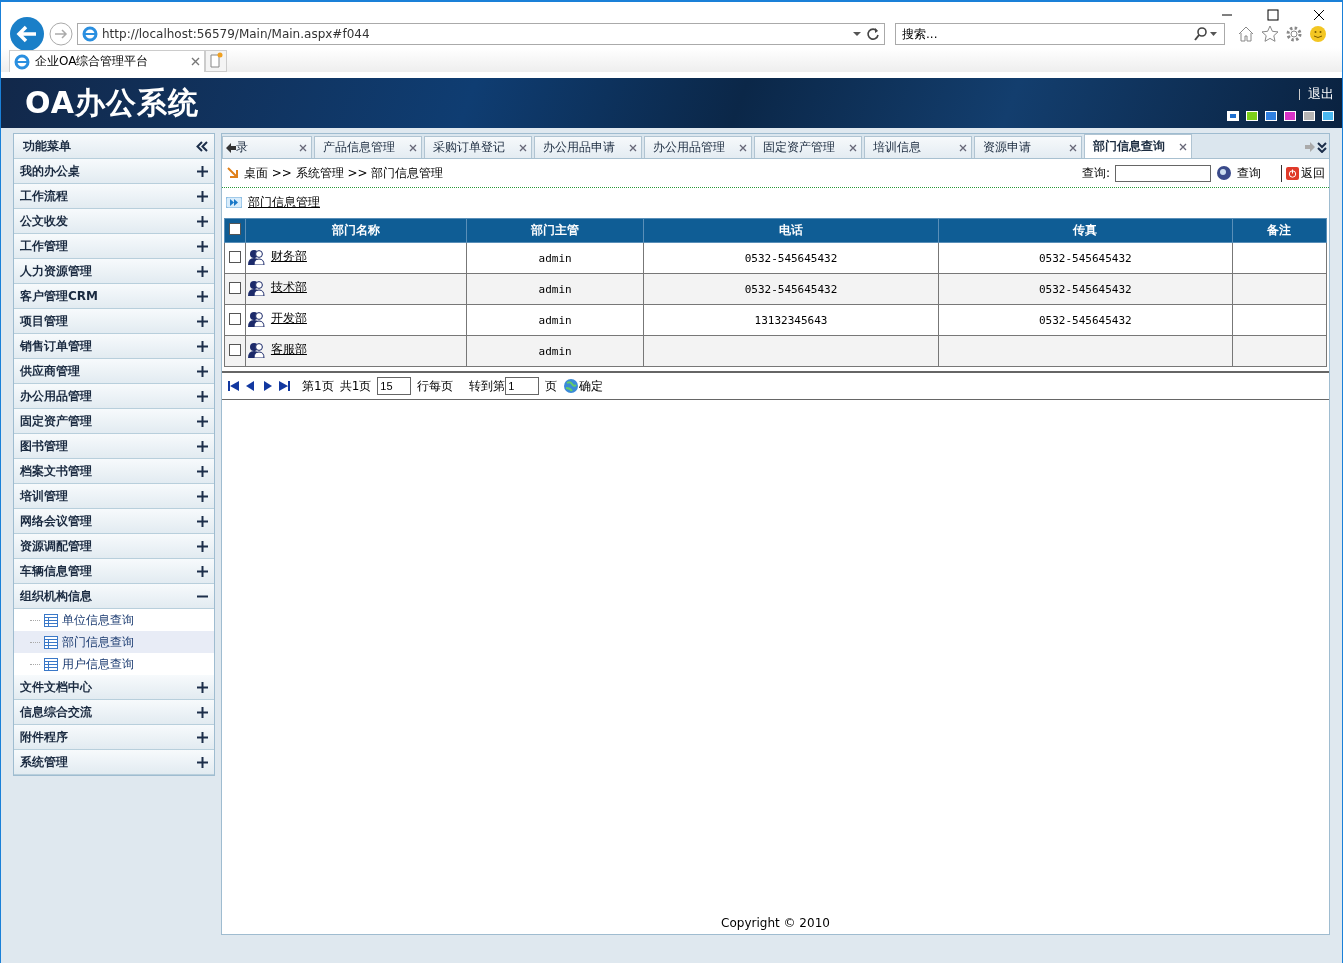 The height and width of the screenshot is (963, 1343). Describe the element at coordinates (588, 147) in the screenshot. I see `tab: 办公用品申请` at that location.